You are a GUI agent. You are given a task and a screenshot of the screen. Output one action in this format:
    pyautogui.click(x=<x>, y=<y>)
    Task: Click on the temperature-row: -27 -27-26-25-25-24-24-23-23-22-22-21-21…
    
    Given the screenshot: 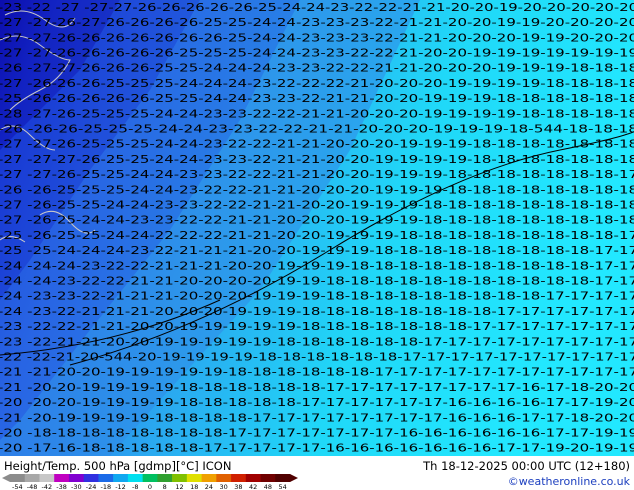 What is the action you would take?
    pyautogui.click(x=317, y=175)
    